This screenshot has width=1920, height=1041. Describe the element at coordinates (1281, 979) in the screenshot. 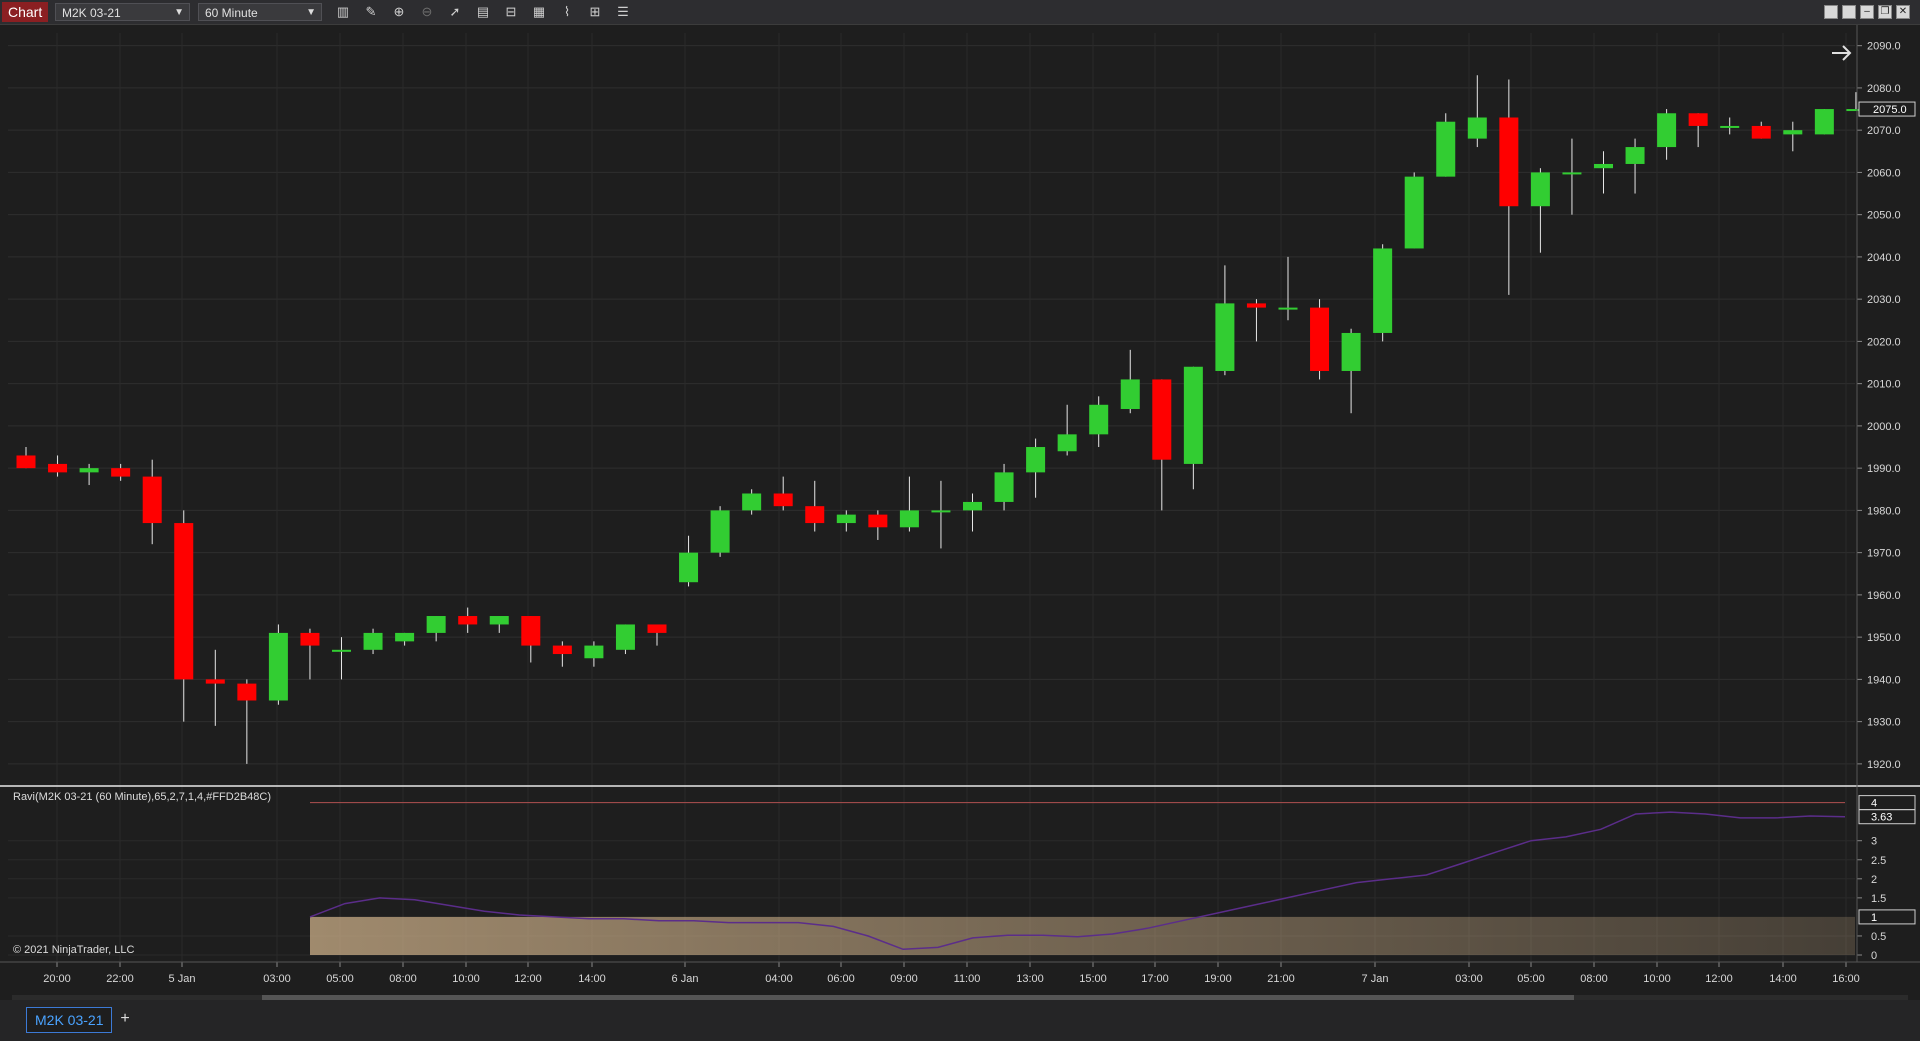

I see `time-tick-label: 21:00` at that location.